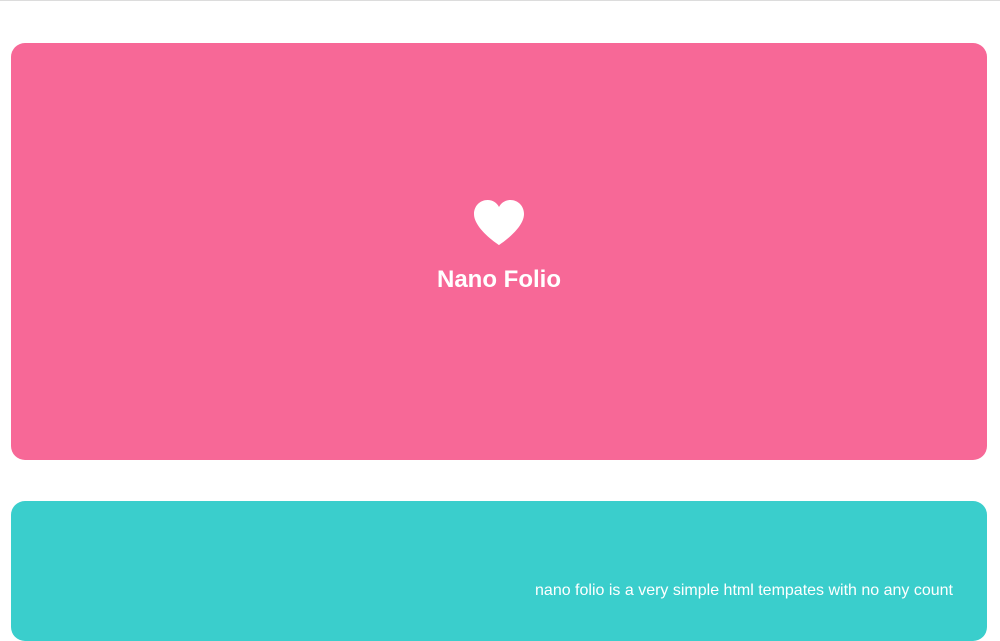 This screenshot has height=641, width=1000. What do you see at coordinates (499, 222) in the screenshot?
I see `heart-icon` at bounding box center [499, 222].